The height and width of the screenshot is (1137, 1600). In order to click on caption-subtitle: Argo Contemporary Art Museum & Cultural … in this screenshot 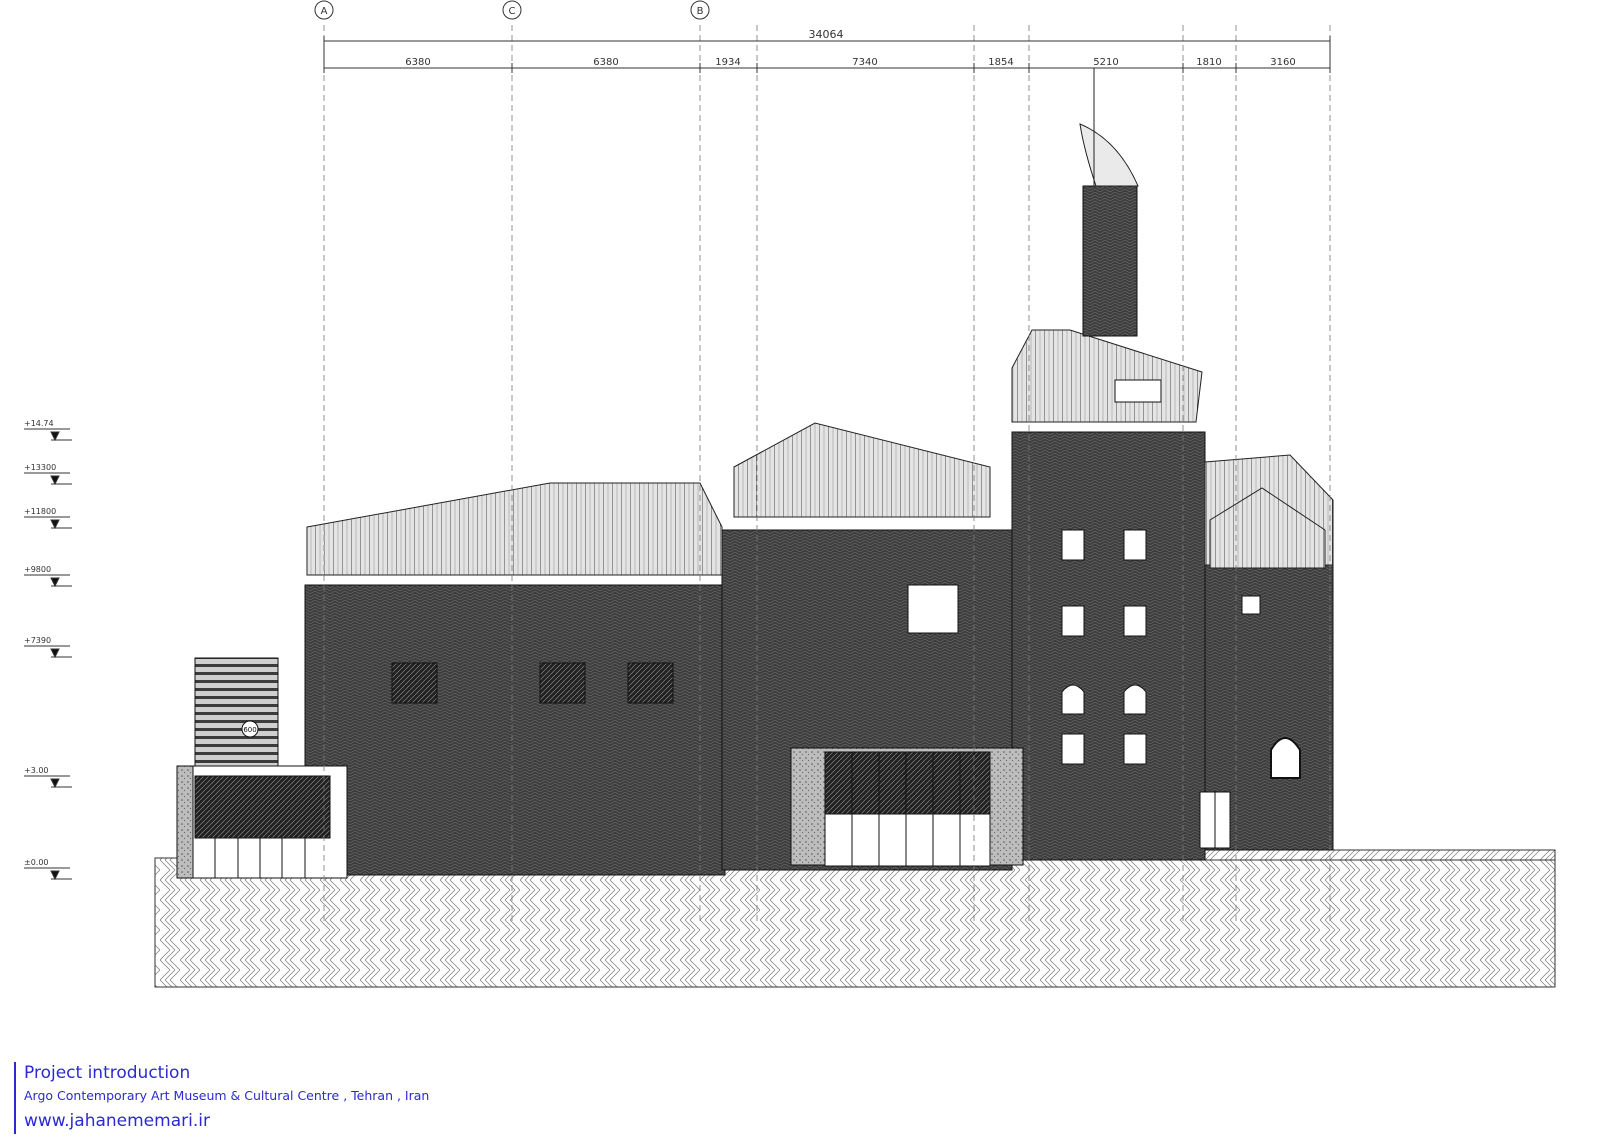, I will do `click(227, 1095)`.